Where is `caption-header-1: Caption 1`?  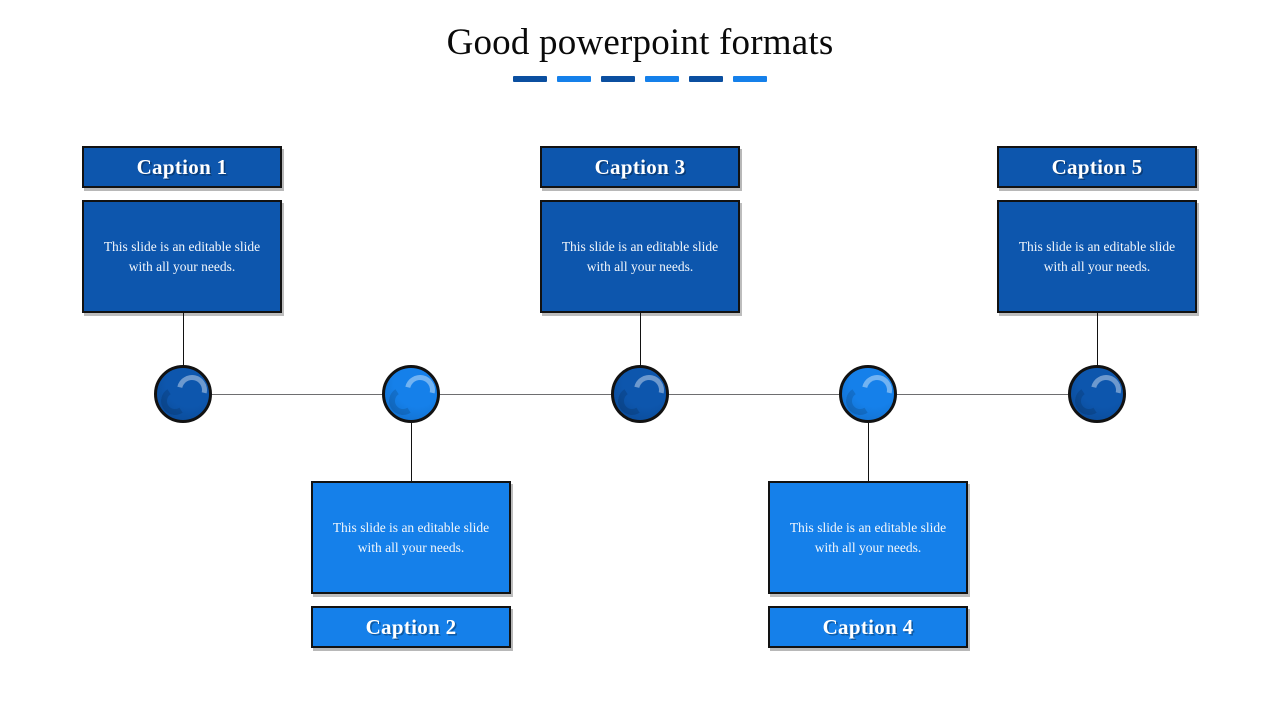
caption-header-1: Caption 1 is located at coordinates (182, 167).